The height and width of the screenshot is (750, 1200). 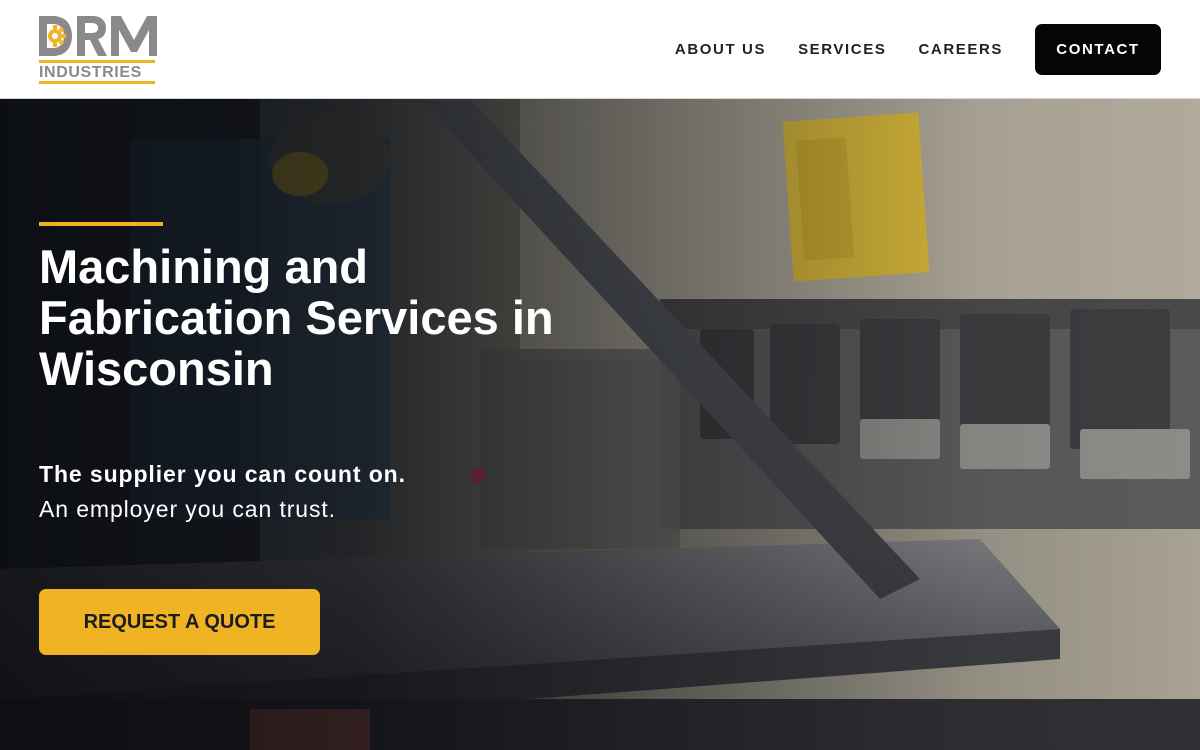 What do you see at coordinates (101, 224) in the screenshot?
I see `hero-accent-bar` at bounding box center [101, 224].